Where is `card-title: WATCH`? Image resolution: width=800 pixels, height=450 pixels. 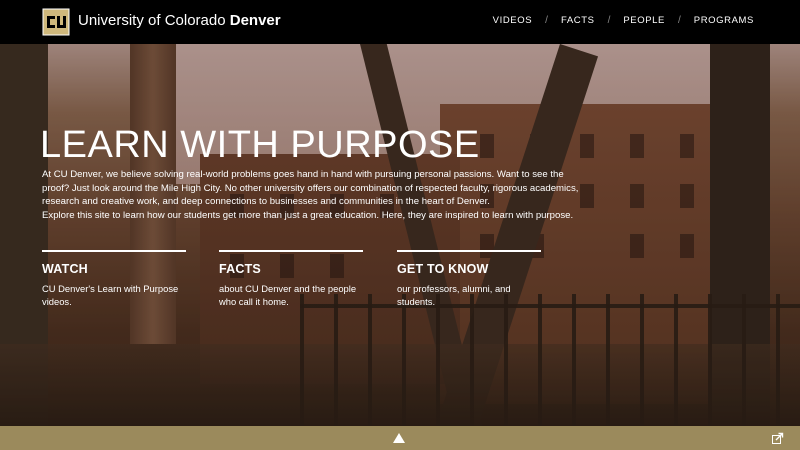
card-title: WATCH is located at coordinates (114, 269).